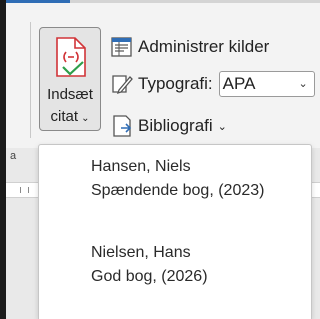 This screenshot has height=319, width=320. I want to click on bibliography-icon, so click(122, 126).